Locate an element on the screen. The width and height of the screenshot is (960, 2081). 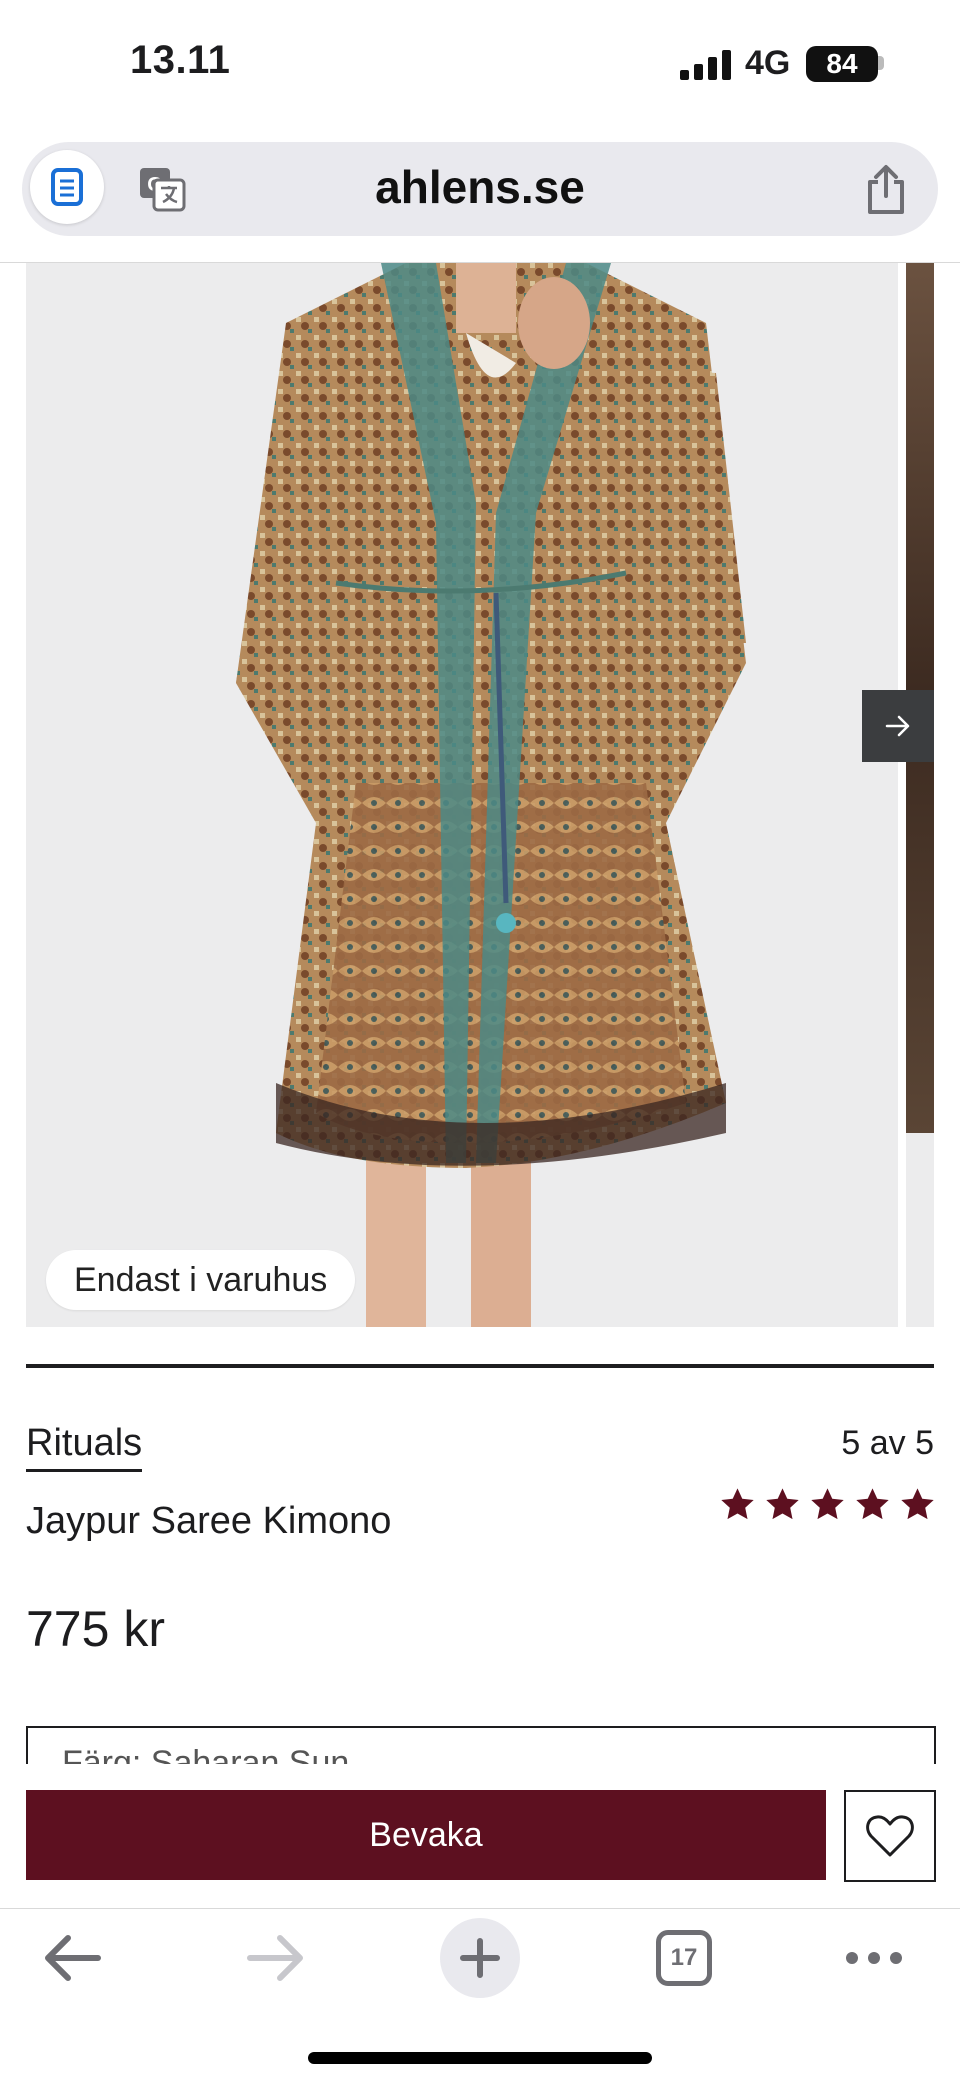
plus-icon is located at coordinates (480, 1958).